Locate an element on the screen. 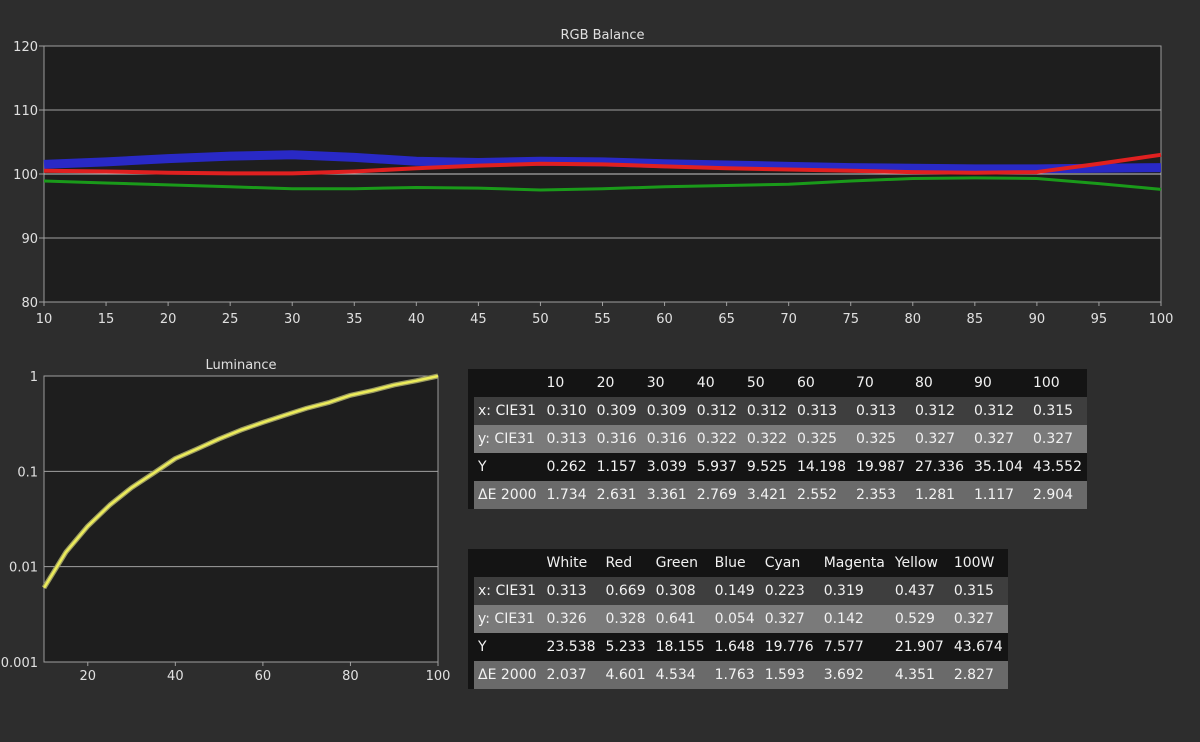 This screenshot has height=742, width=1200. y-tick-label: 100 is located at coordinates (25, 175).